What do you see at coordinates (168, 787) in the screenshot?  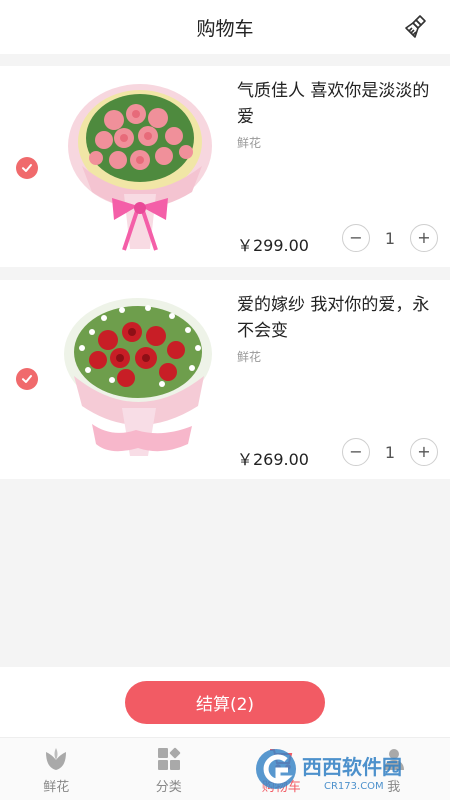 I see `tab-label: 分类` at bounding box center [168, 787].